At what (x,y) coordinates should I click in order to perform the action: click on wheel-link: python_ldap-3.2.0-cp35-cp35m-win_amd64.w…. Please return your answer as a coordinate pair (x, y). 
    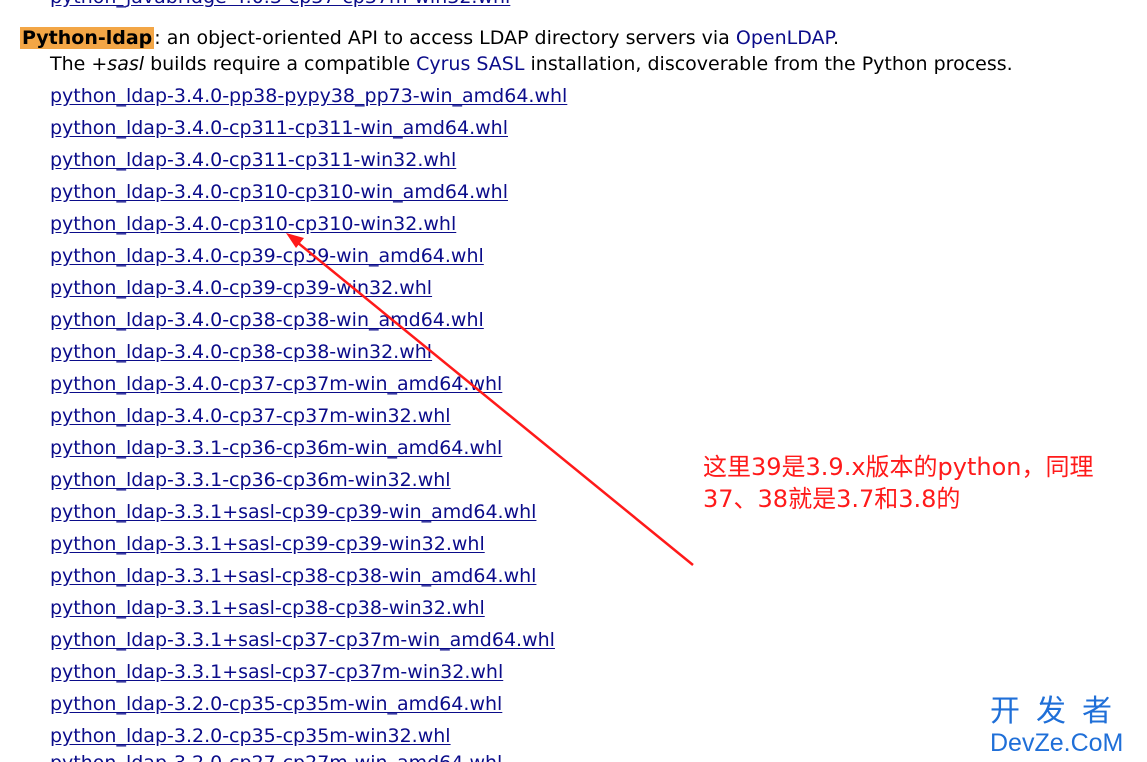
    Looking at the image, I should click on (276, 704).